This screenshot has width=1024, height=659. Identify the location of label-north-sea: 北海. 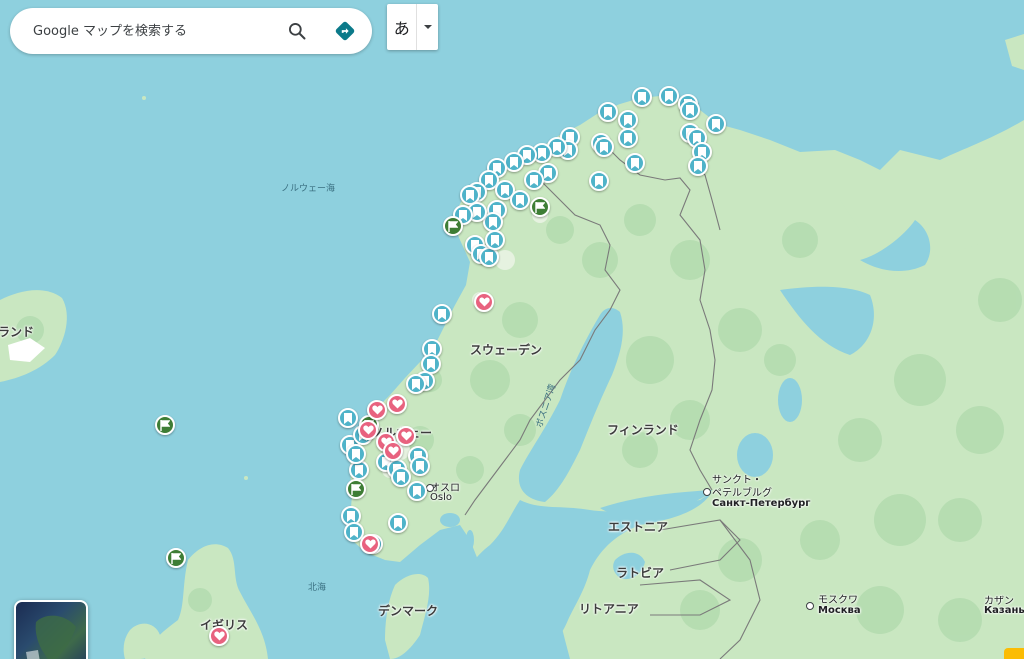
(317, 588).